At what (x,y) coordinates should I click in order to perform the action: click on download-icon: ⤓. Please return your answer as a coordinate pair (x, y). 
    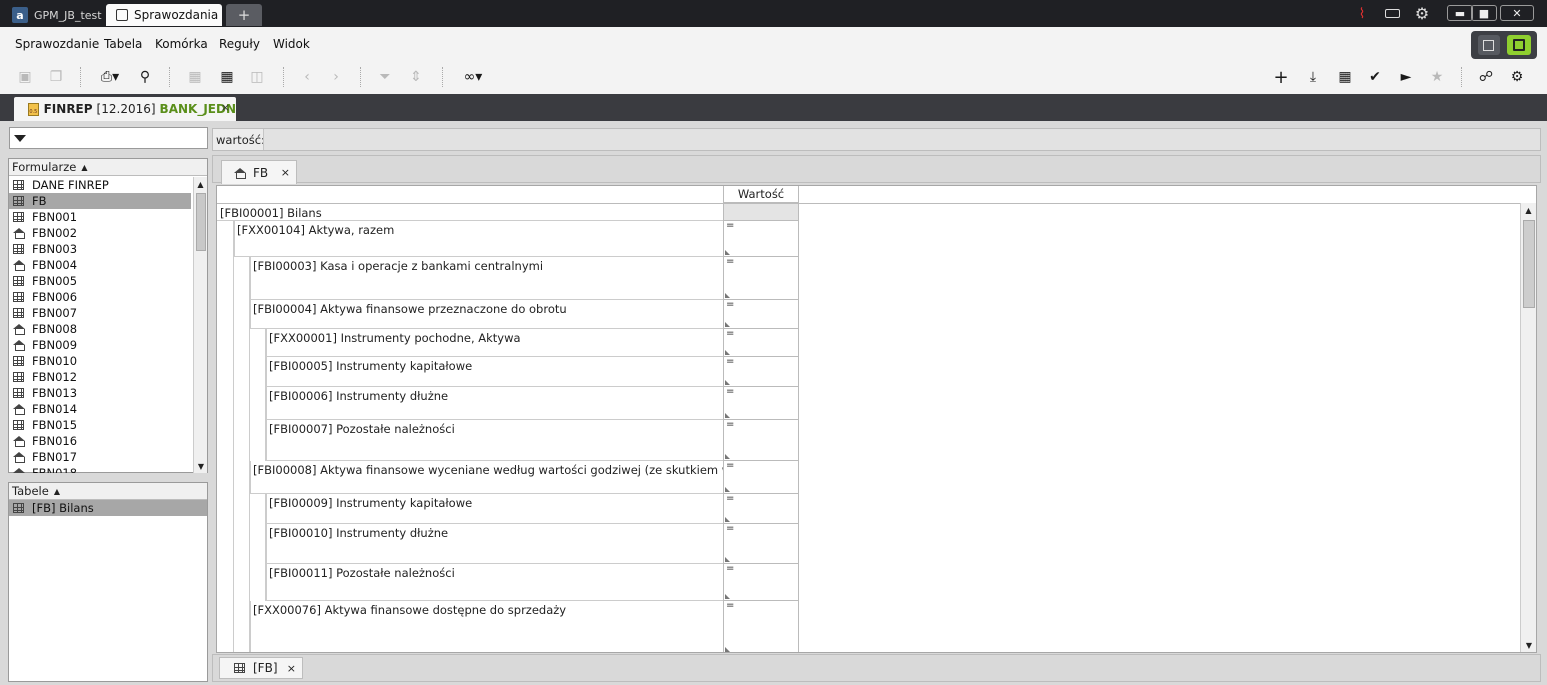
    Looking at the image, I should click on (1313, 77).